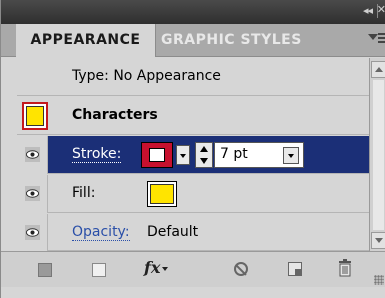  I want to click on collapse-panel-icon: ◂◂, so click(368, 10).